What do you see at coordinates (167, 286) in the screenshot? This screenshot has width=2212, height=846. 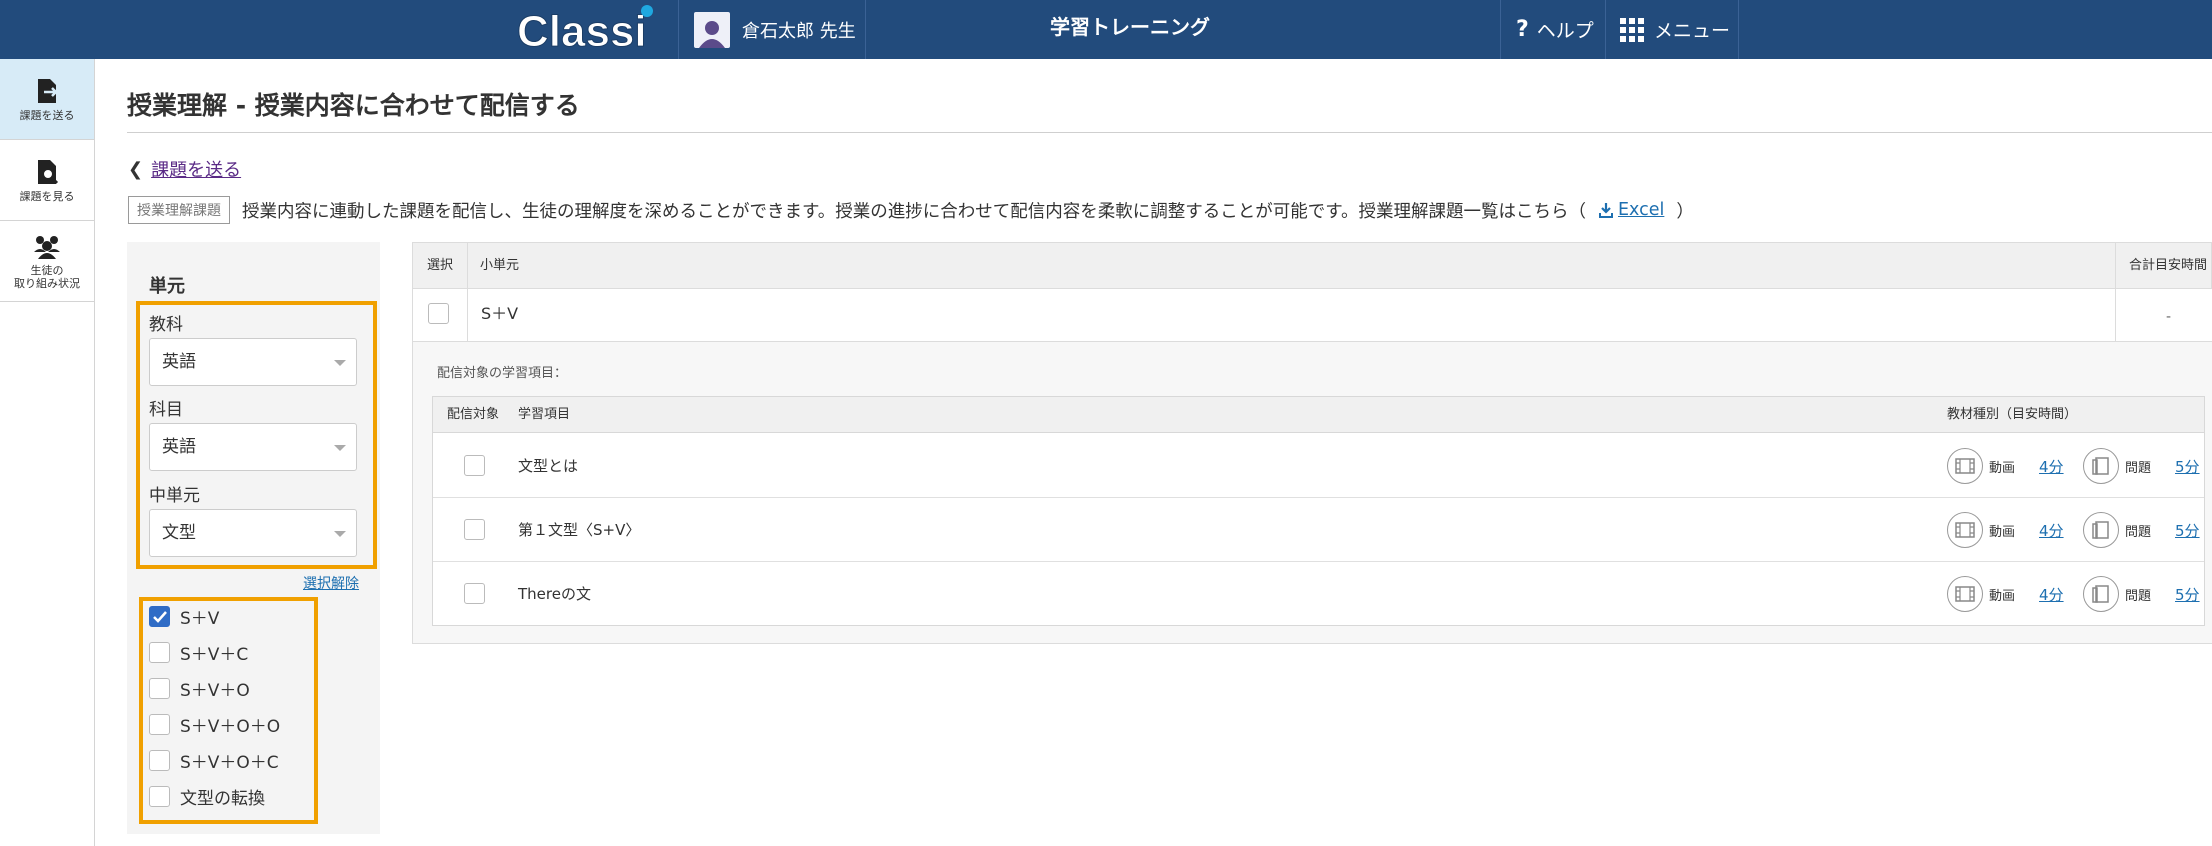 I see `filter-title: 単元` at bounding box center [167, 286].